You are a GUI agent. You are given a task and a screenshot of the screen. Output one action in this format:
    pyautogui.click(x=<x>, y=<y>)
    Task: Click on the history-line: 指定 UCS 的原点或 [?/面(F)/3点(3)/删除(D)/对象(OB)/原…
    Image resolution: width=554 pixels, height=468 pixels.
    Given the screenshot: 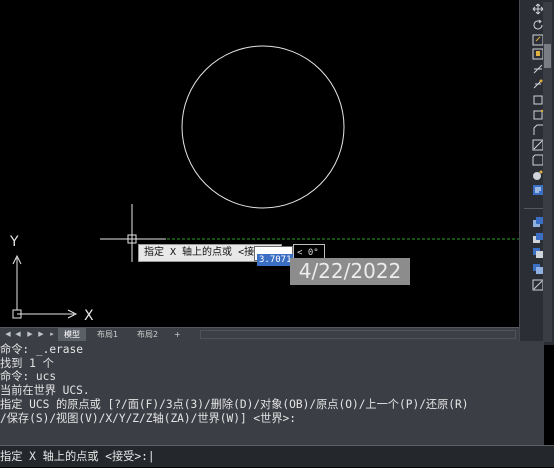 What is the action you would take?
    pyautogui.click(x=234, y=404)
    